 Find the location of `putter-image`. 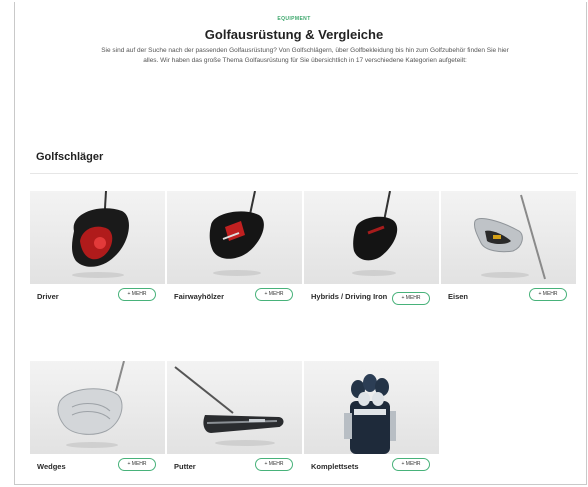

putter-image is located at coordinates (234, 407).